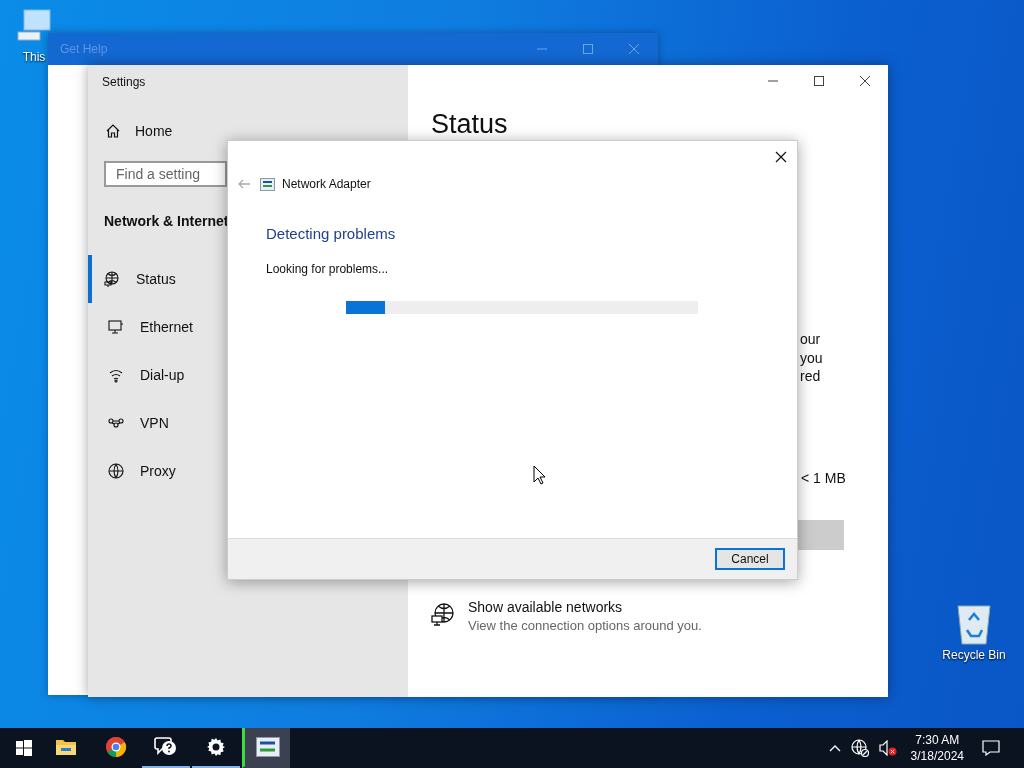 This screenshot has width=1024, height=768. What do you see at coordinates (116, 747) in the screenshot?
I see `browser-icon` at bounding box center [116, 747].